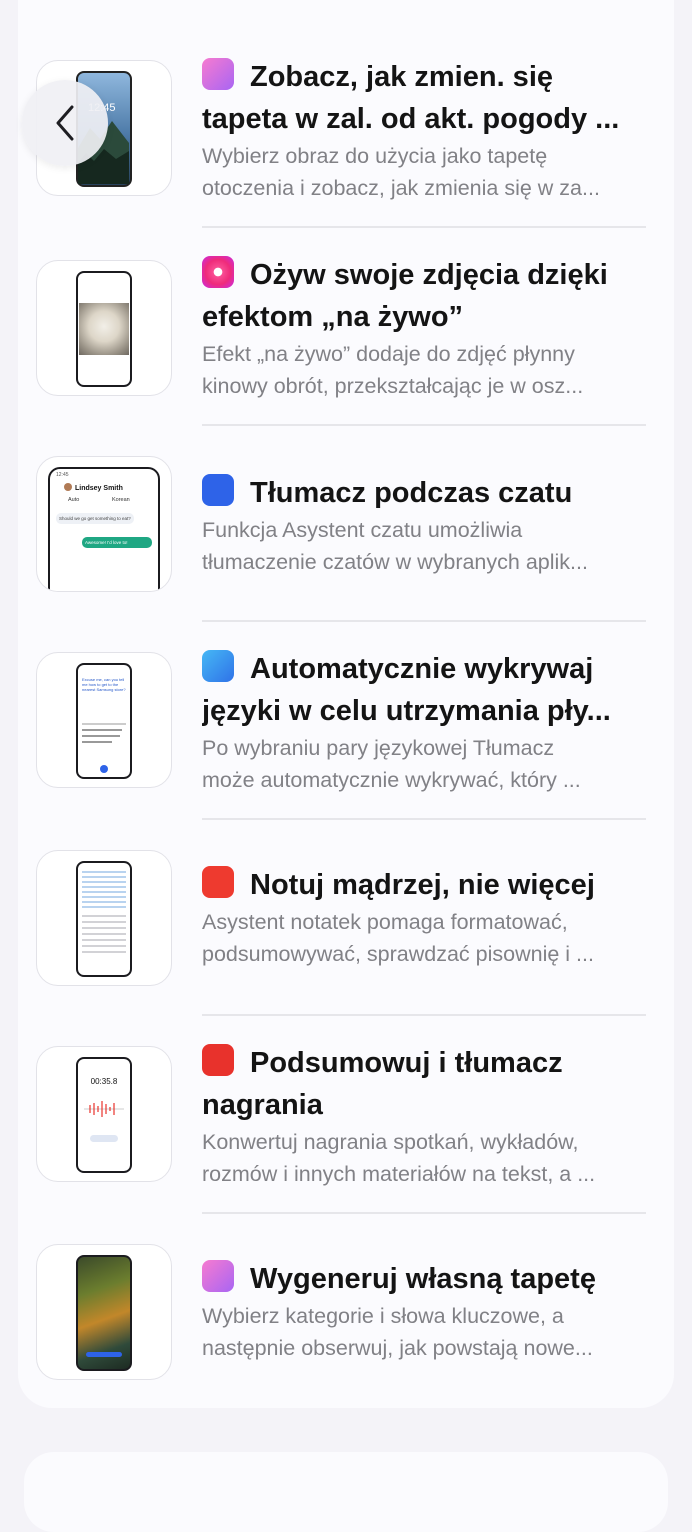 The height and width of the screenshot is (1532, 692). I want to click on item-description: Konwertuj nagrania spotkań, wykładów,, so click(390, 1142).